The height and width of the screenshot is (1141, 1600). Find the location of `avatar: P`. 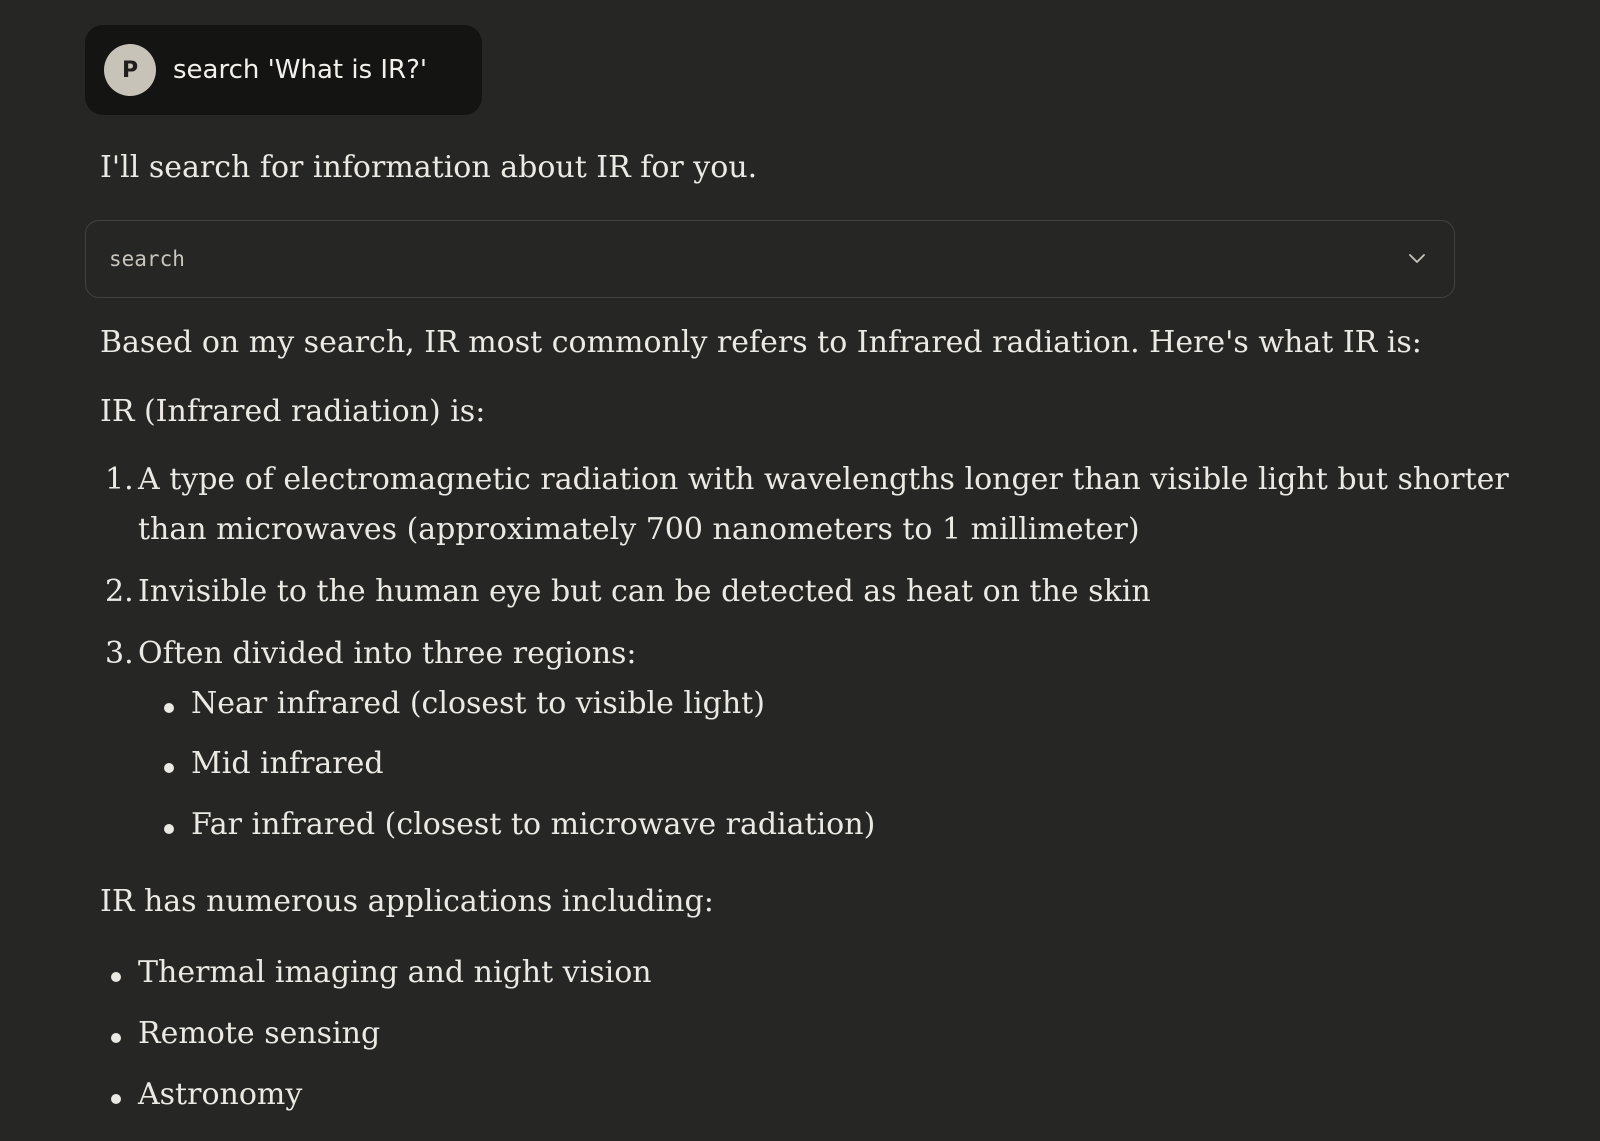

avatar: P is located at coordinates (130, 70).